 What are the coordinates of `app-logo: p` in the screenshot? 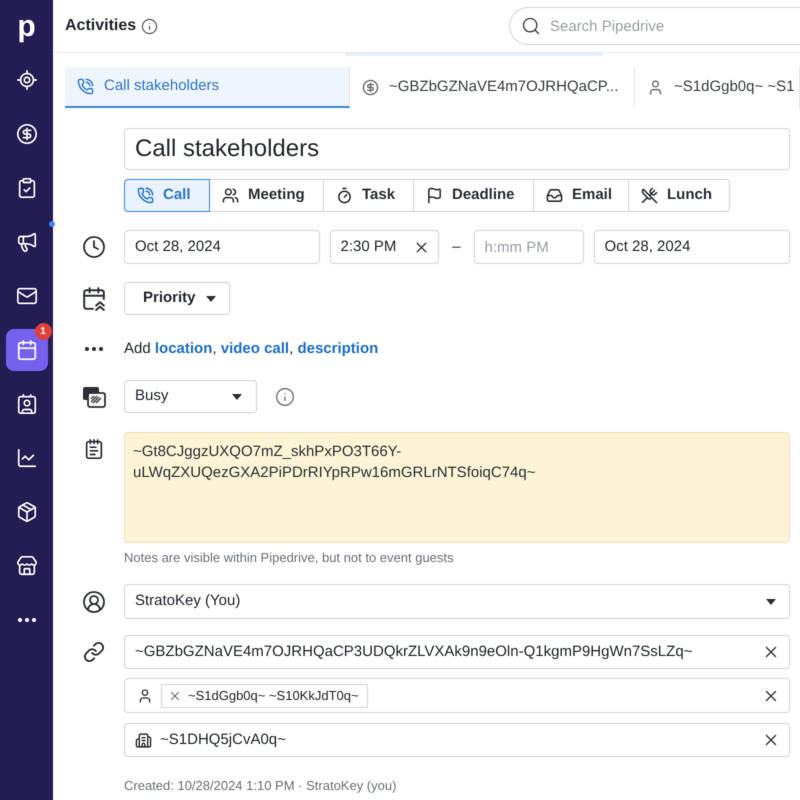 It's located at (26, 27).